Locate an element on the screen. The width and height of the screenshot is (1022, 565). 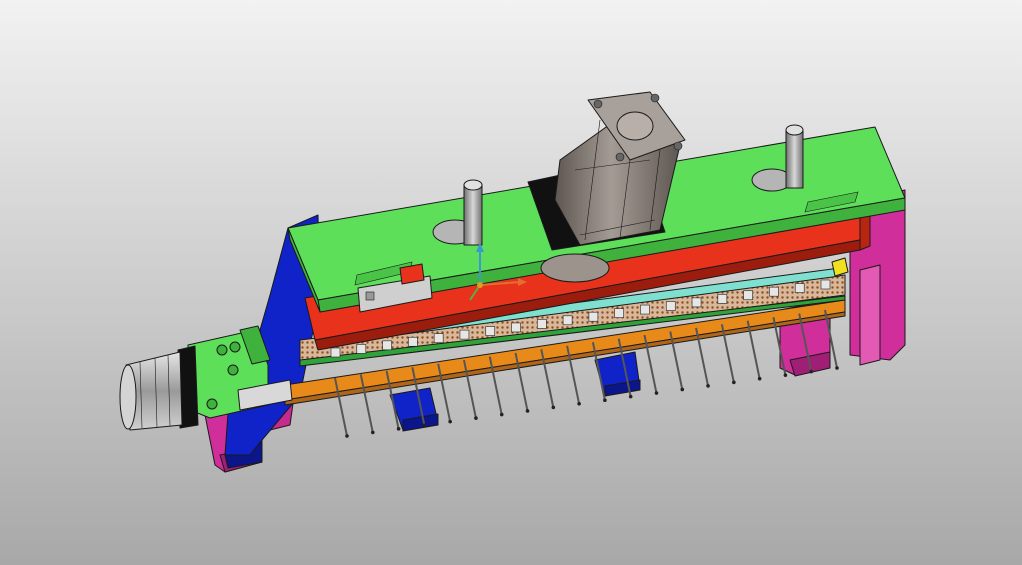
yellow-sensor is located at coordinates (840, 267).